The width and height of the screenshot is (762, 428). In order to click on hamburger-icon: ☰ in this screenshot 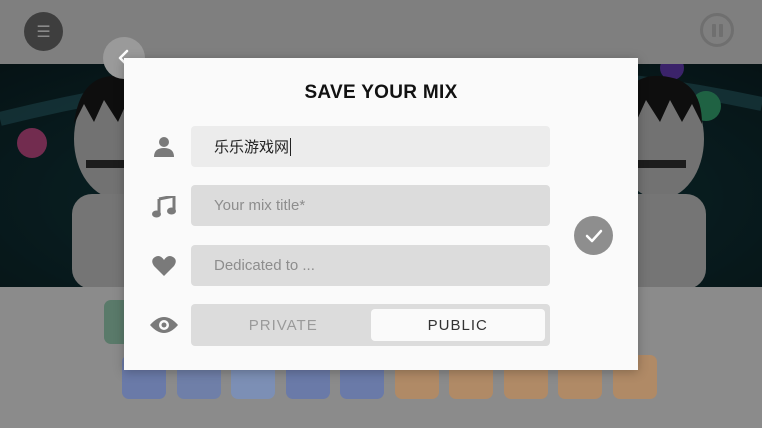, I will do `click(43, 31)`.